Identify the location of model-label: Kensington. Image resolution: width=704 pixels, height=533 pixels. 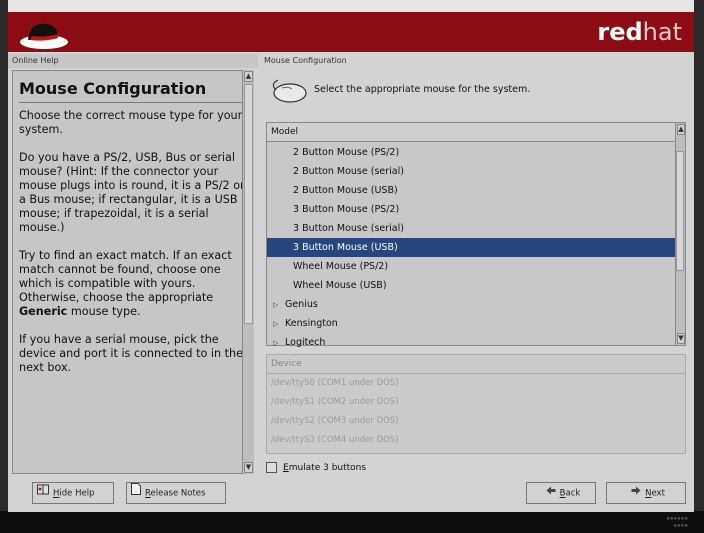
(311, 323).